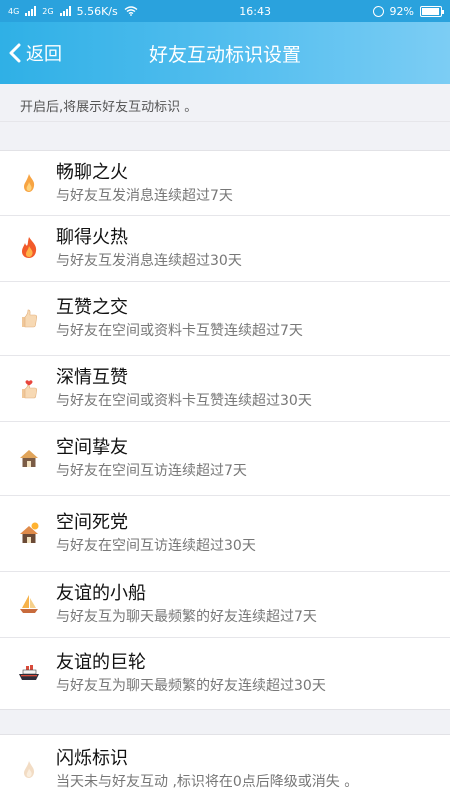 This screenshot has width=450, height=800. I want to click on page-title: 好友互动标识设置, so click(224, 54).